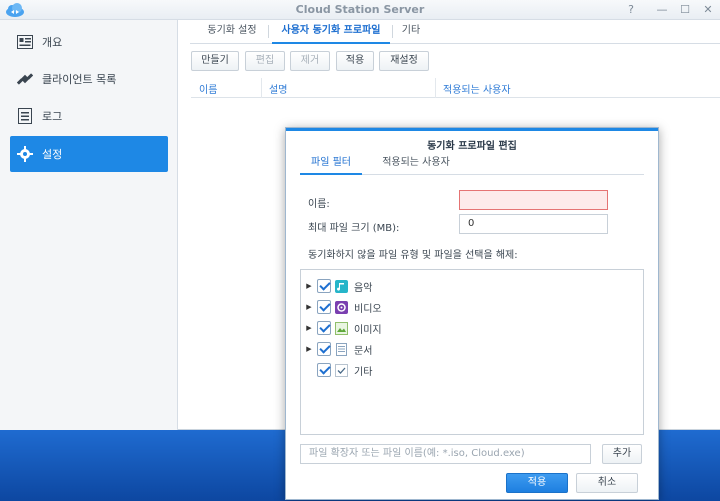 Image resolution: width=720 pixels, height=501 pixels. I want to click on dialog-tabs: 파일 필터 적용되는 사용자, so click(472, 164).